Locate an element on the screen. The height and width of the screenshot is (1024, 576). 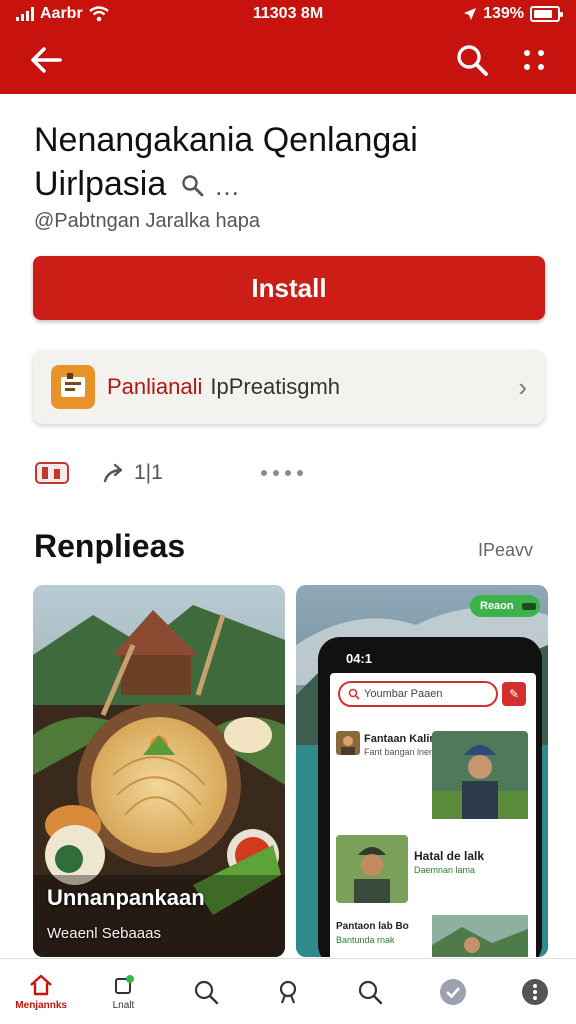
back-button is located at coordinates (48, 60).